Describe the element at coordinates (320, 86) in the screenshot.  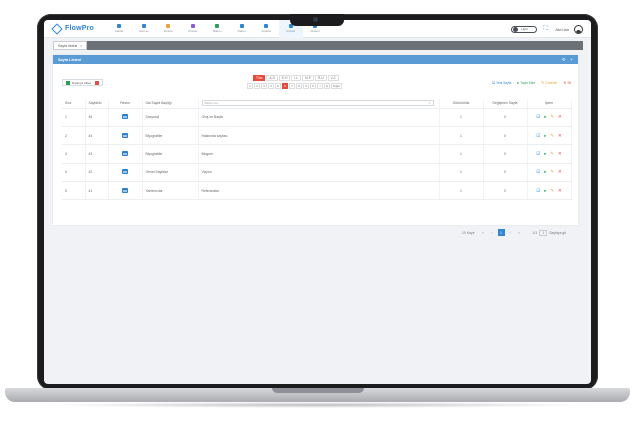
I see `char-filter-10: İ` at that location.